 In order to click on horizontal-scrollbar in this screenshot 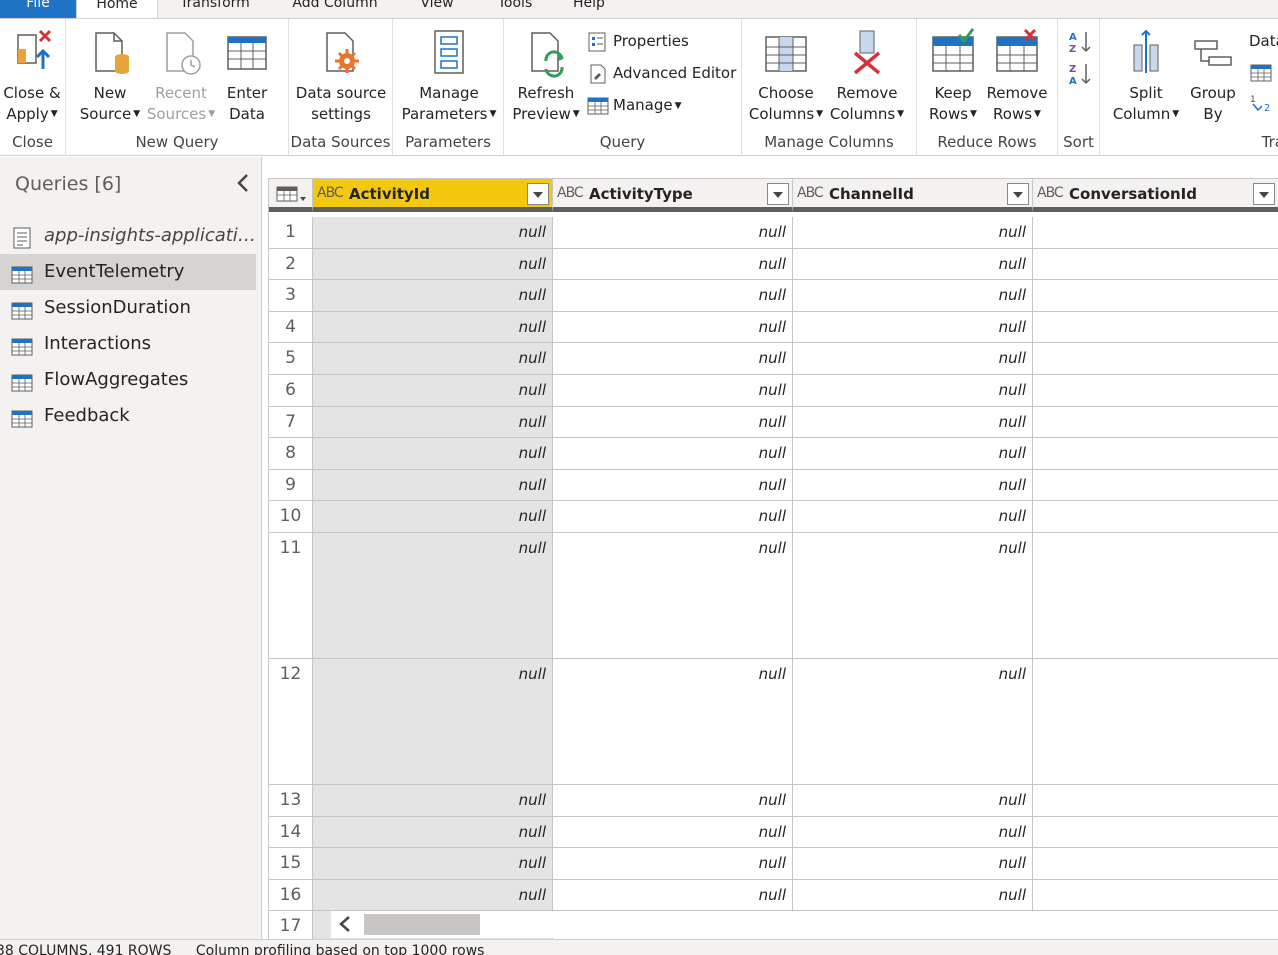, I will do `click(804, 924)`.